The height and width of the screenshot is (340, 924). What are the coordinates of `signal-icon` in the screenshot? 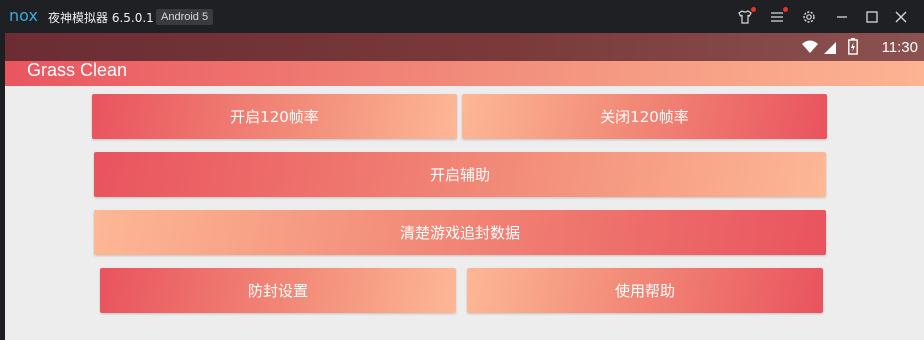 It's located at (830, 49).